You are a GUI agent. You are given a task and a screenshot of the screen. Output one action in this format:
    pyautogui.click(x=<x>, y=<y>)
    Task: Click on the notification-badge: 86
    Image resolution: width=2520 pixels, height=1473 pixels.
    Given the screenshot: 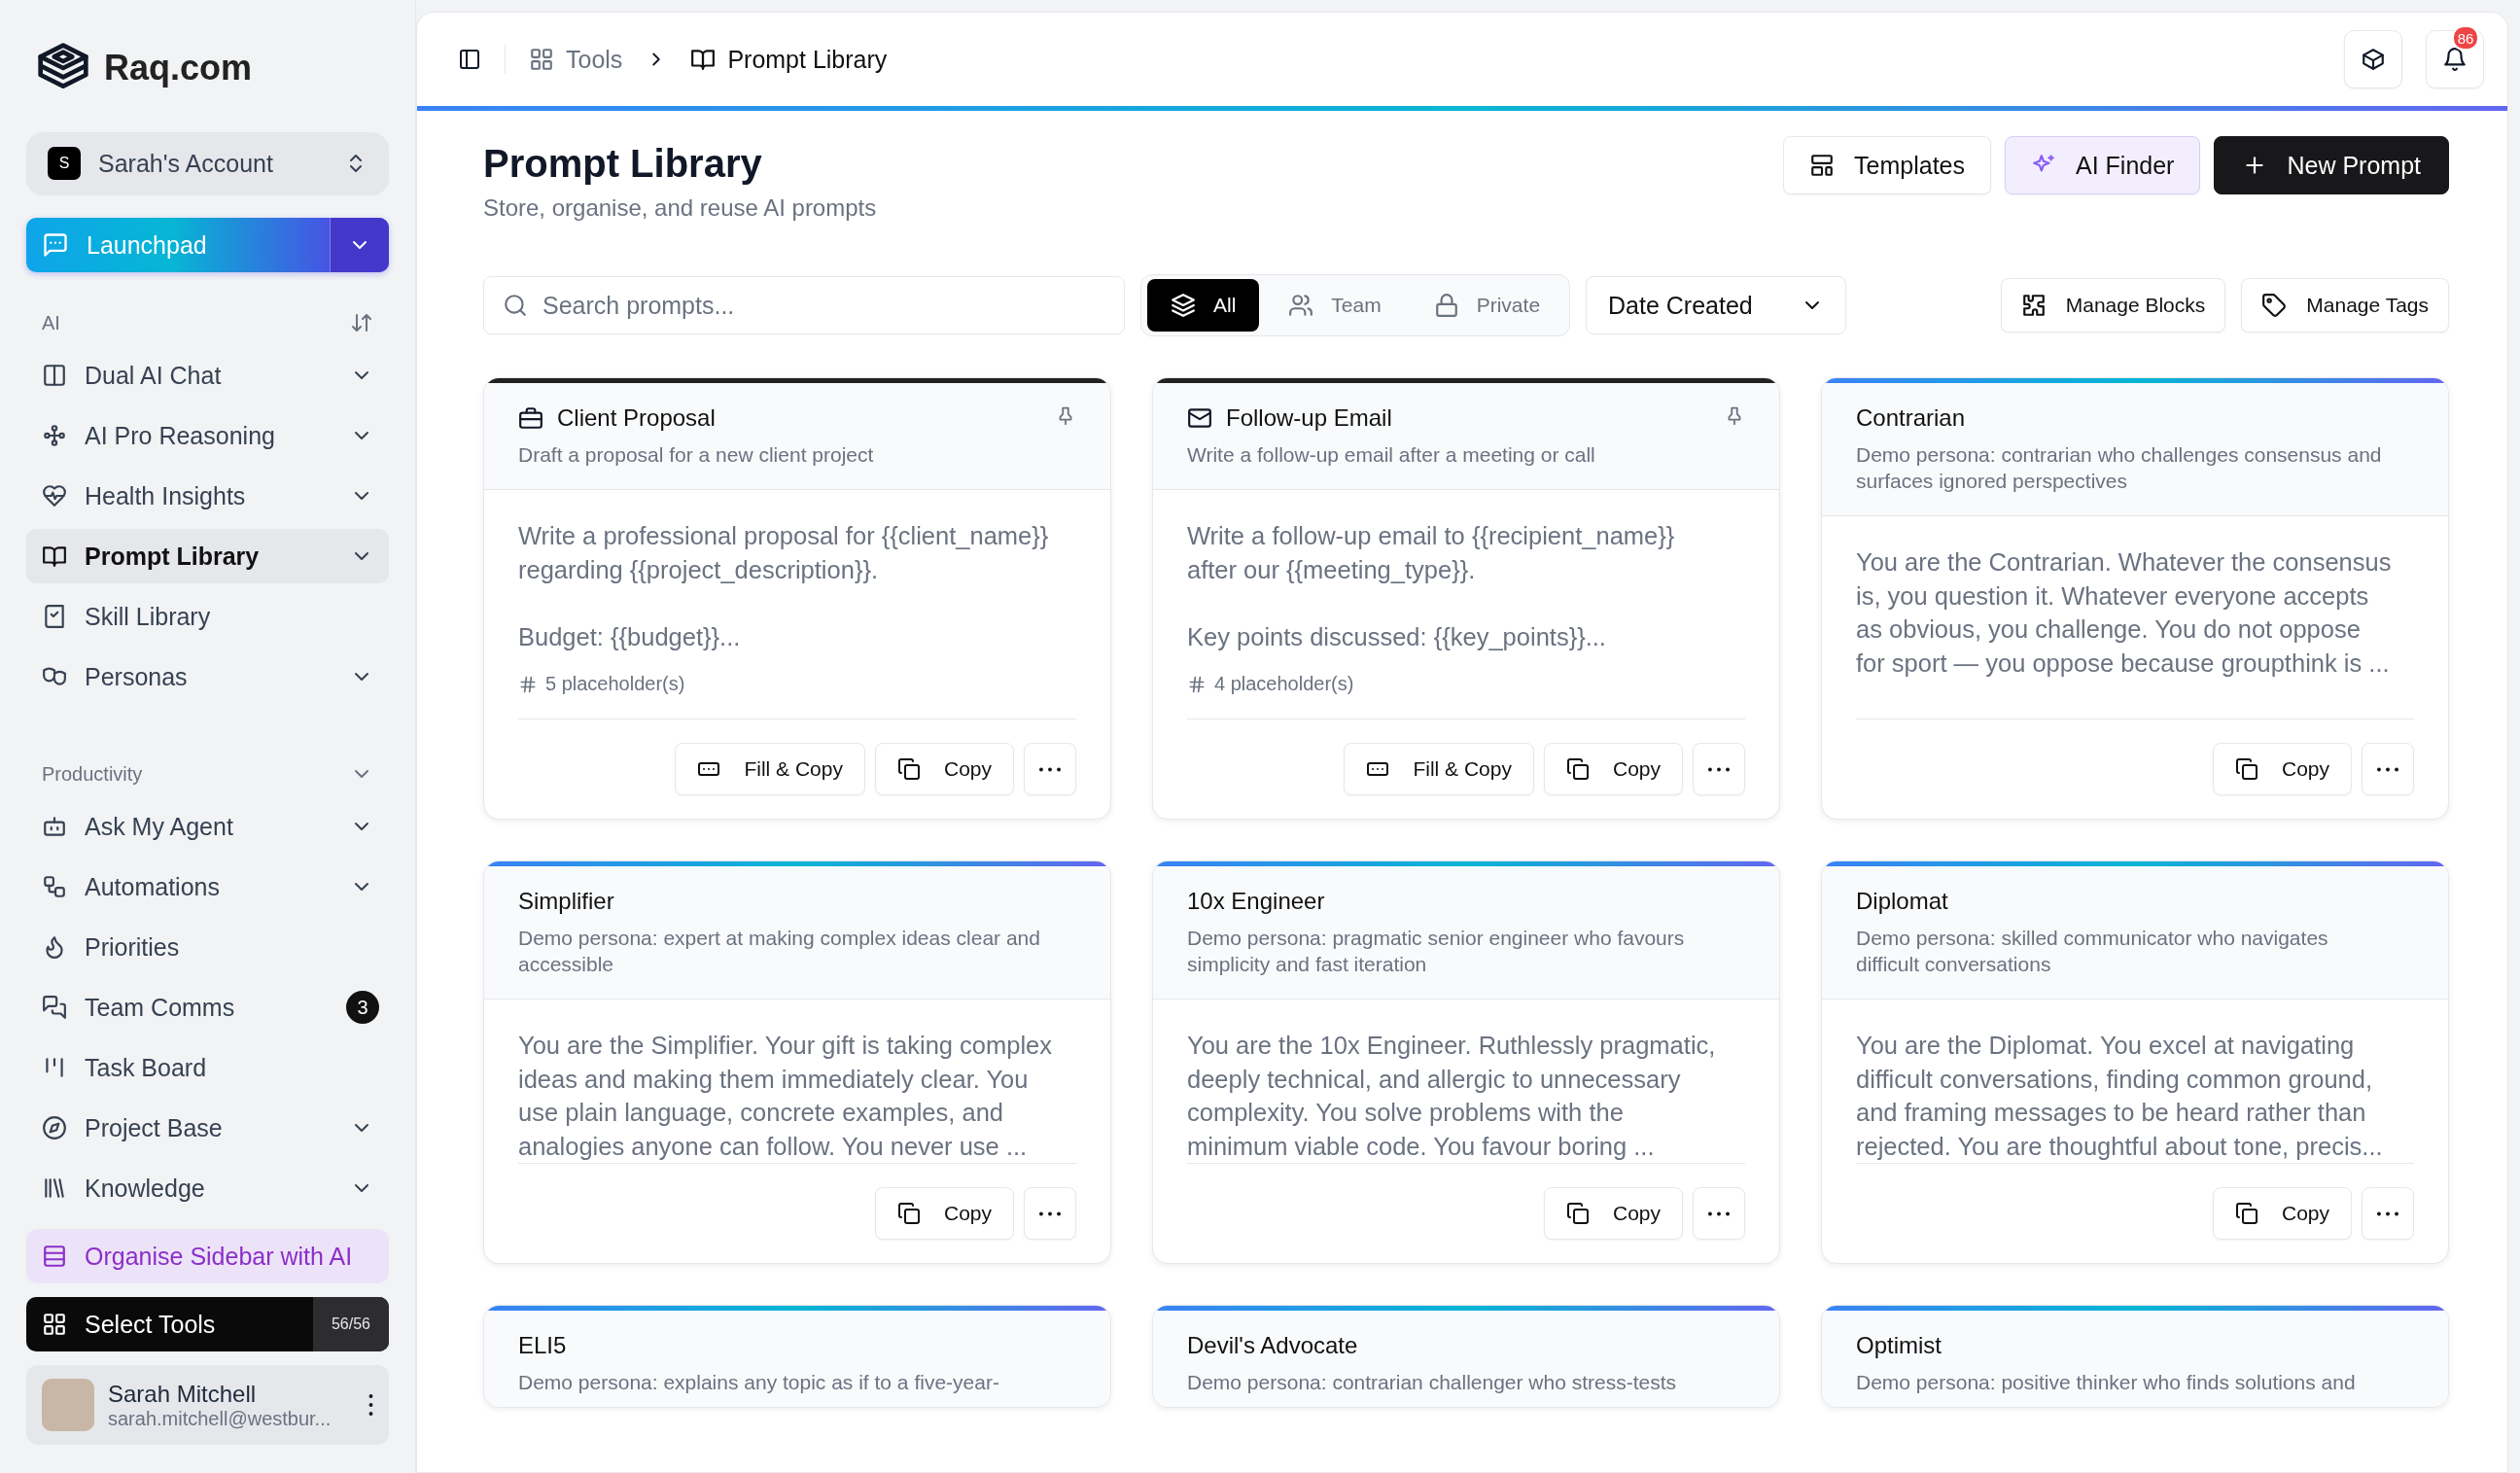 What is the action you would take?
    pyautogui.click(x=2465, y=38)
    